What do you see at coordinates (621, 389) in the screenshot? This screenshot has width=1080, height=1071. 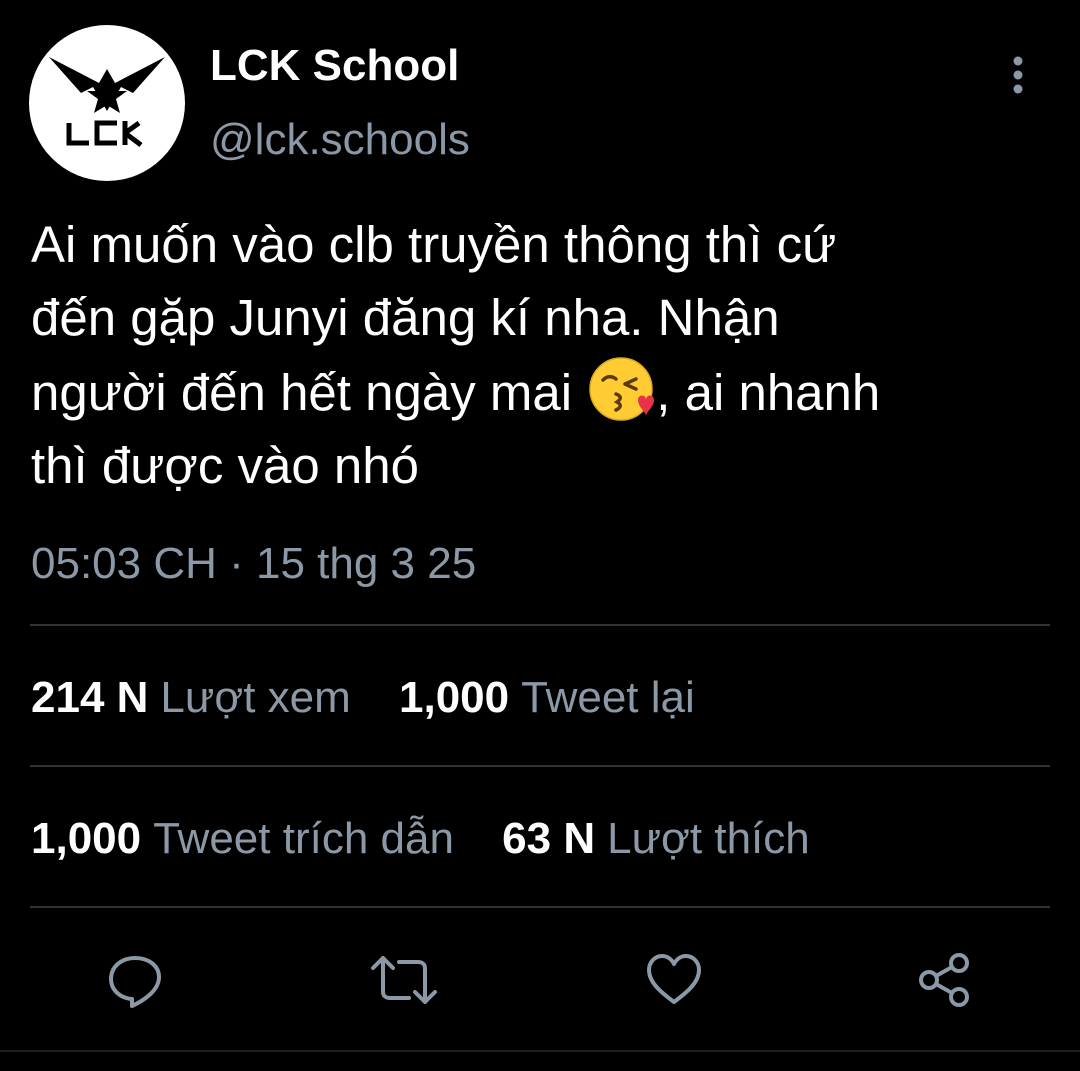 I see `face-blowing-a-kiss-emoji` at bounding box center [621, 389].